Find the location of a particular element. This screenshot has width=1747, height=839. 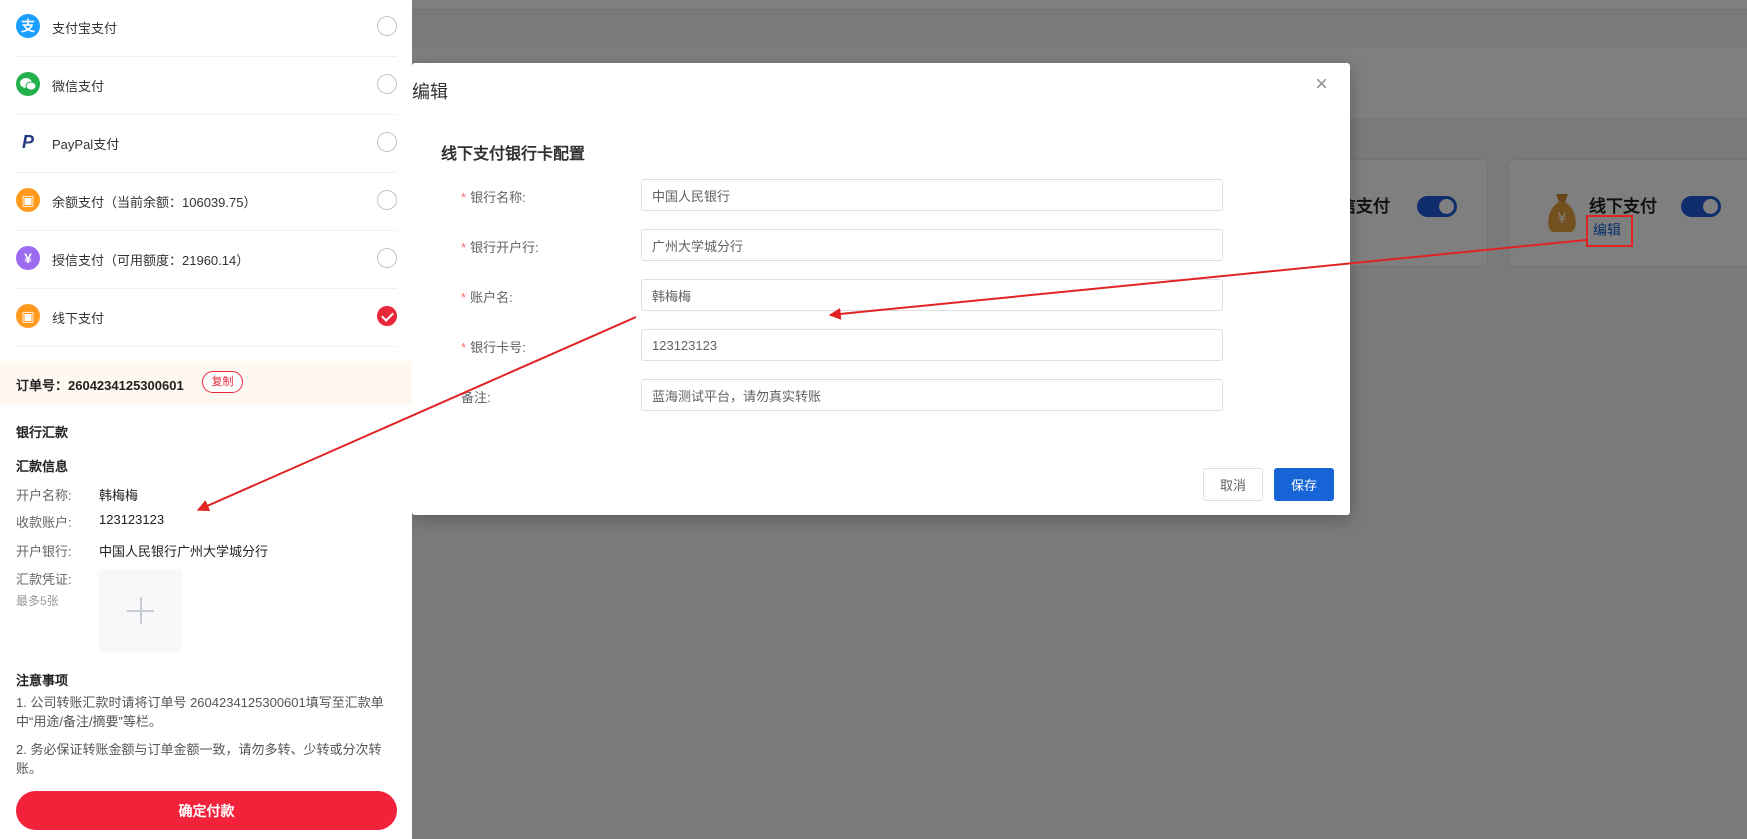

notes-title: 注意事项 is located at coordinates (42, 680).